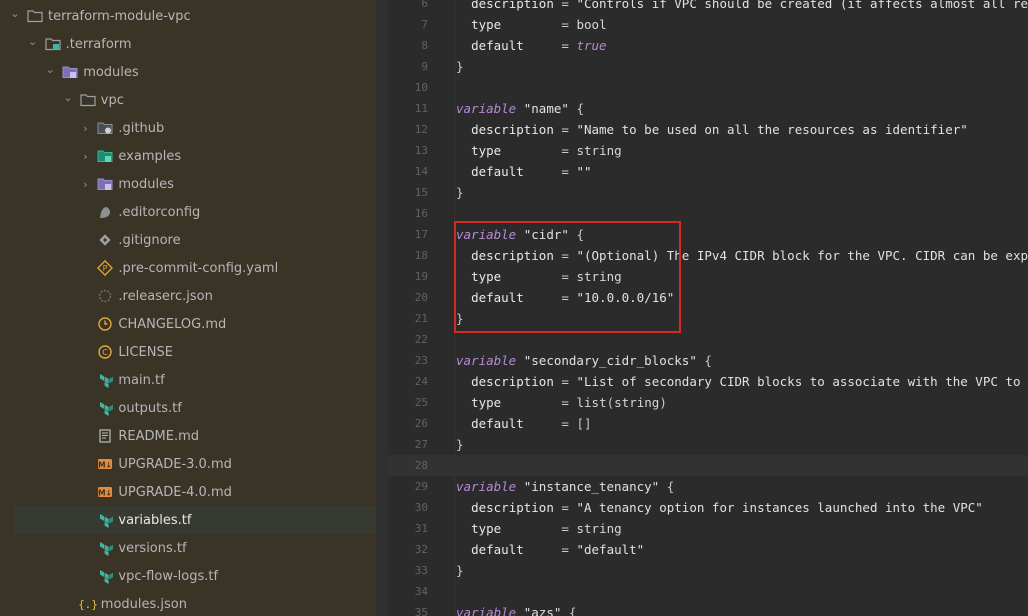  I want to click on code-line: 28, so click(708, 465).